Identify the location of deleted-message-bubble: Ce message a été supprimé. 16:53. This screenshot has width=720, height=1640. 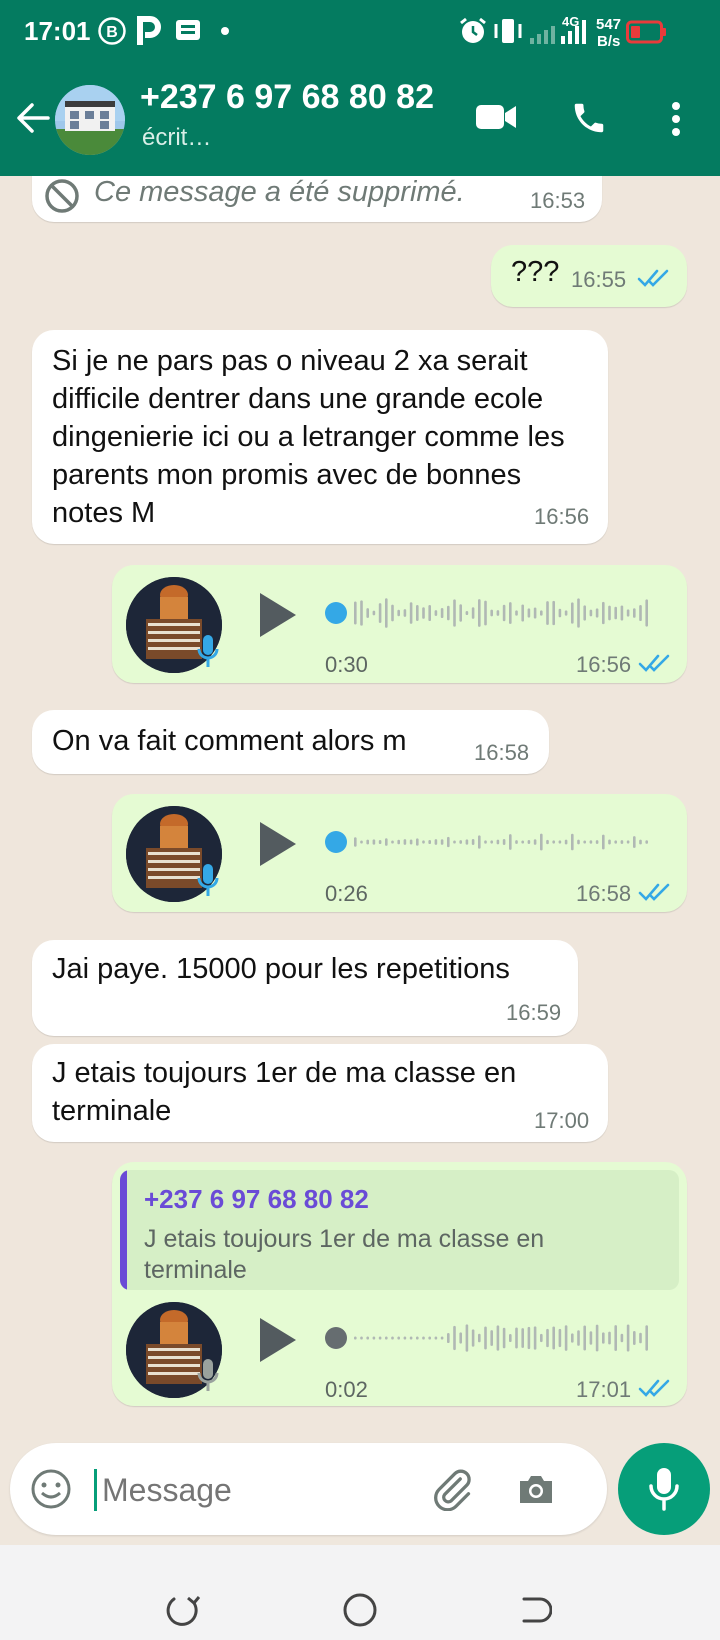
(317, 199).